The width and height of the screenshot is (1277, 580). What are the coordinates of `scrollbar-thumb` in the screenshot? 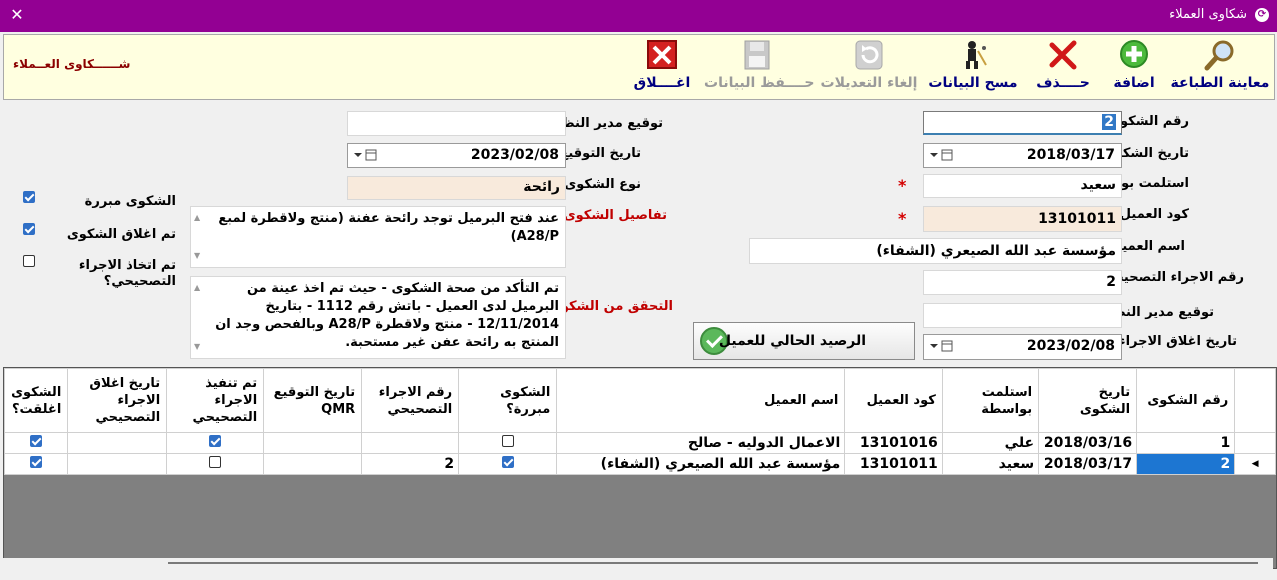 It's located at (713, 563).